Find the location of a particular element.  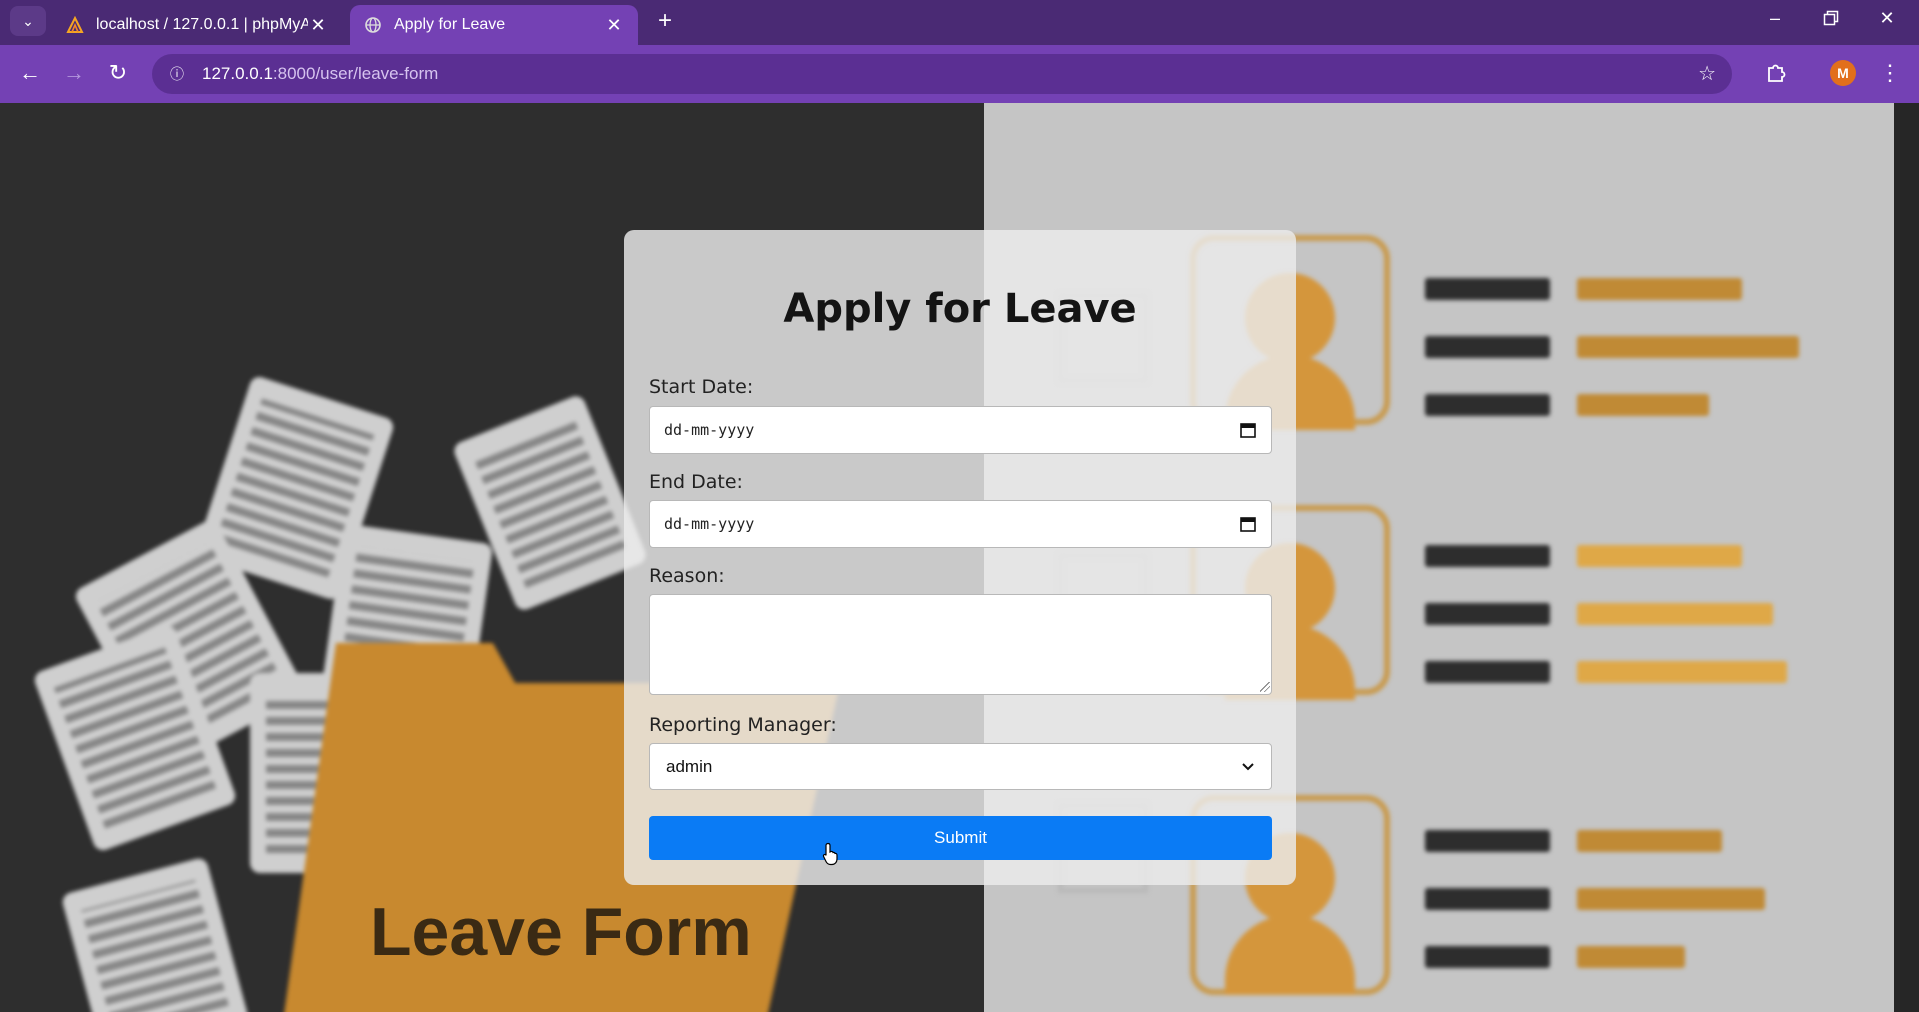

arrow-right-icon: → is located at coordinates (74, 72).